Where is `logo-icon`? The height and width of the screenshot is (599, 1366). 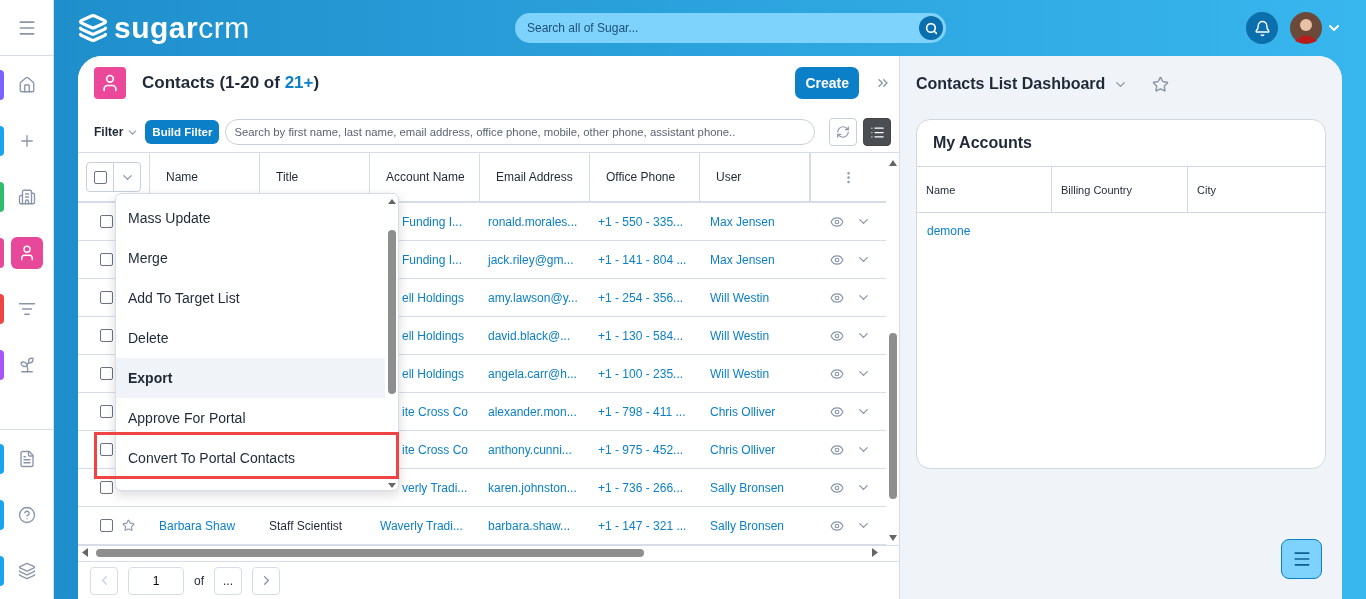
logo-icon is located at coordinates (93, 28).